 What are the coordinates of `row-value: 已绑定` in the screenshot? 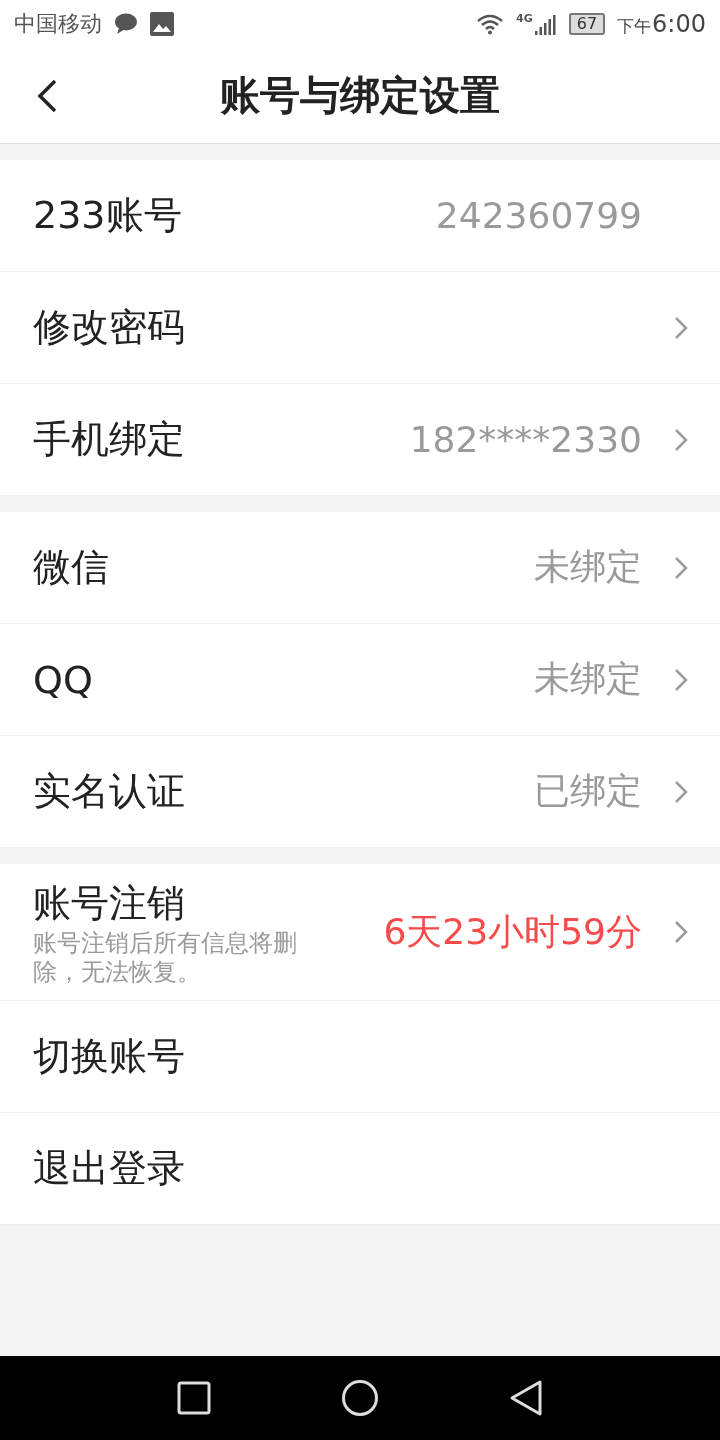 It's located at (588, 791).